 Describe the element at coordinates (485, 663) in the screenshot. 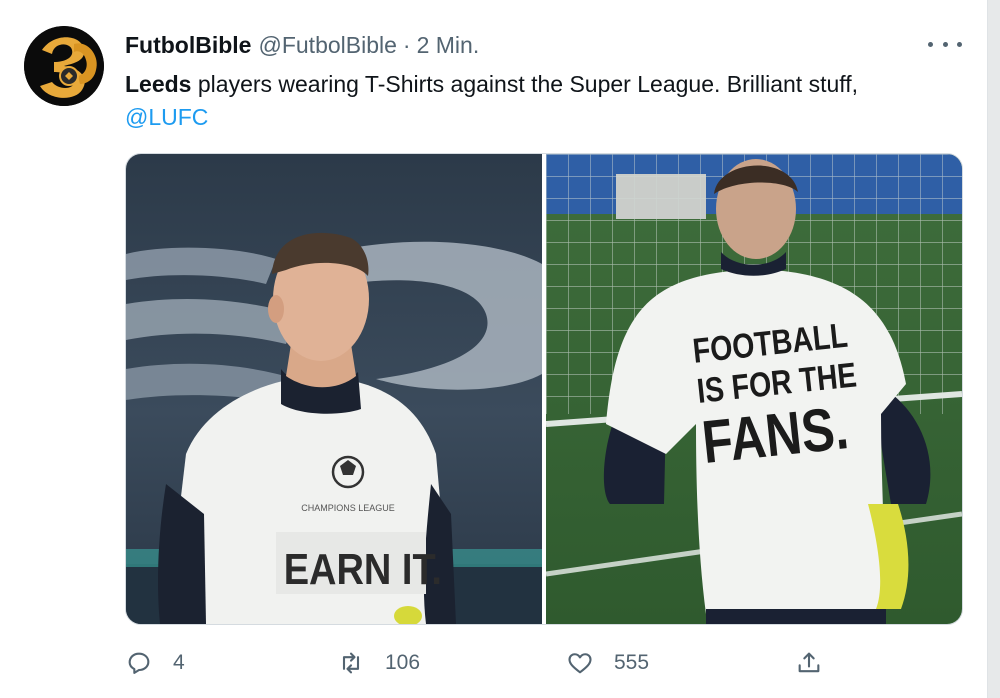

I see `tweet-actions: 4 106 555` at that location.